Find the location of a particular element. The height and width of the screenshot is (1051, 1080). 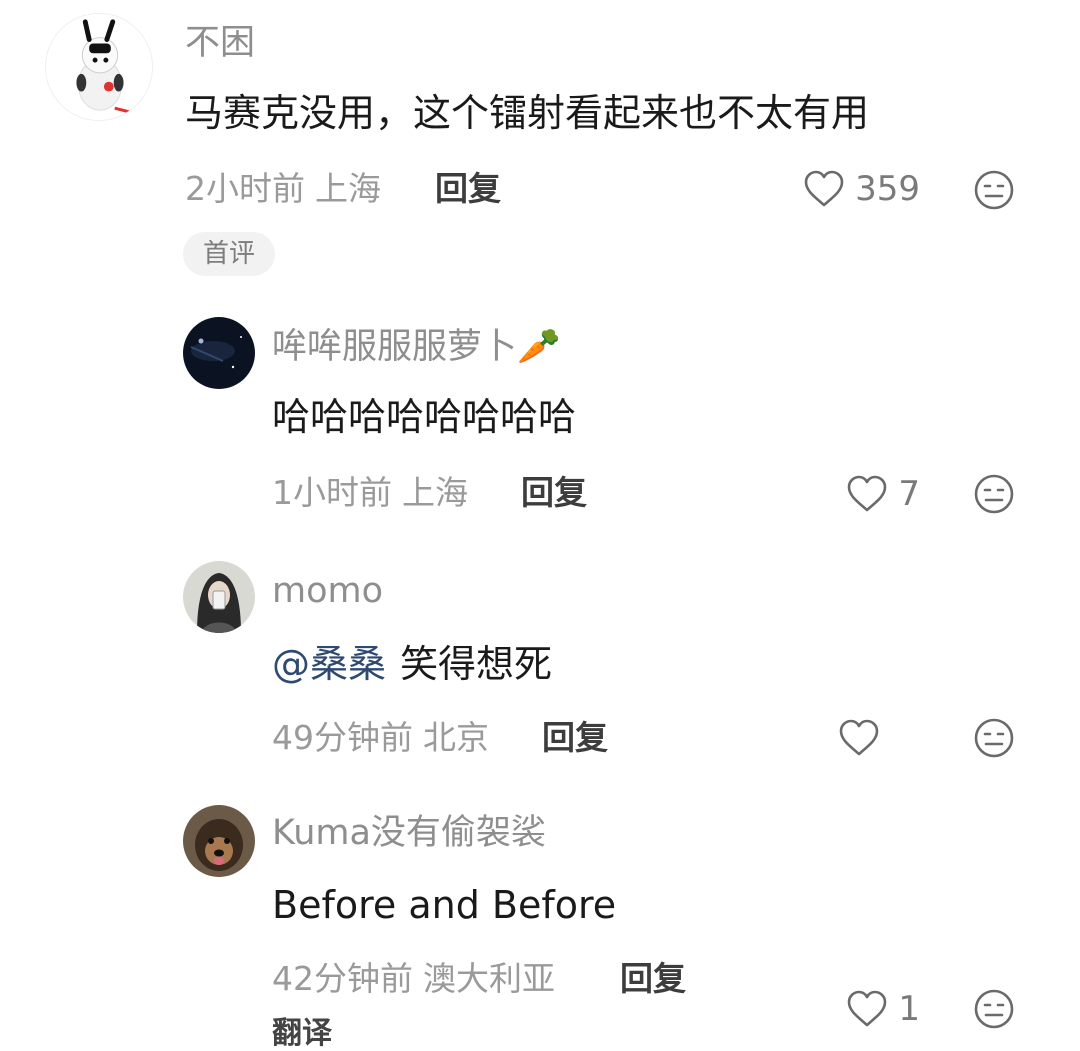

like-button: 1 is located at coordinates (883, 1009).